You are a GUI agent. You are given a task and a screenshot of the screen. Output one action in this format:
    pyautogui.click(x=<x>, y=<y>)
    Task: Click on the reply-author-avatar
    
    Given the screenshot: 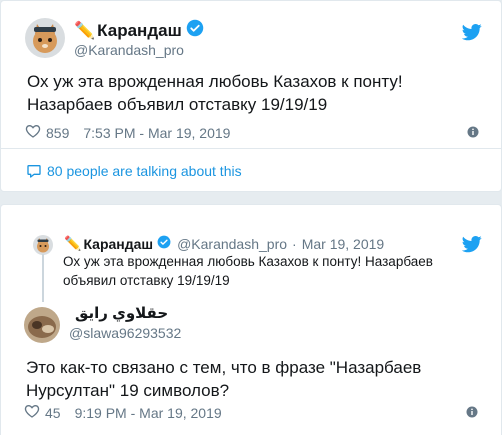 What is the action you would take?
    pyautogui.click(x=42, y=325)
    